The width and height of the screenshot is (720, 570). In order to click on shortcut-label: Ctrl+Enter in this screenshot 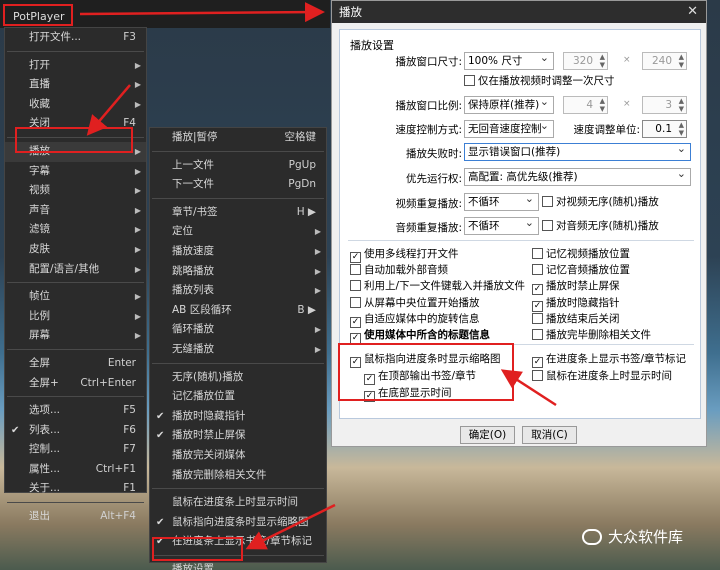, I will do `click(108, 382)`.